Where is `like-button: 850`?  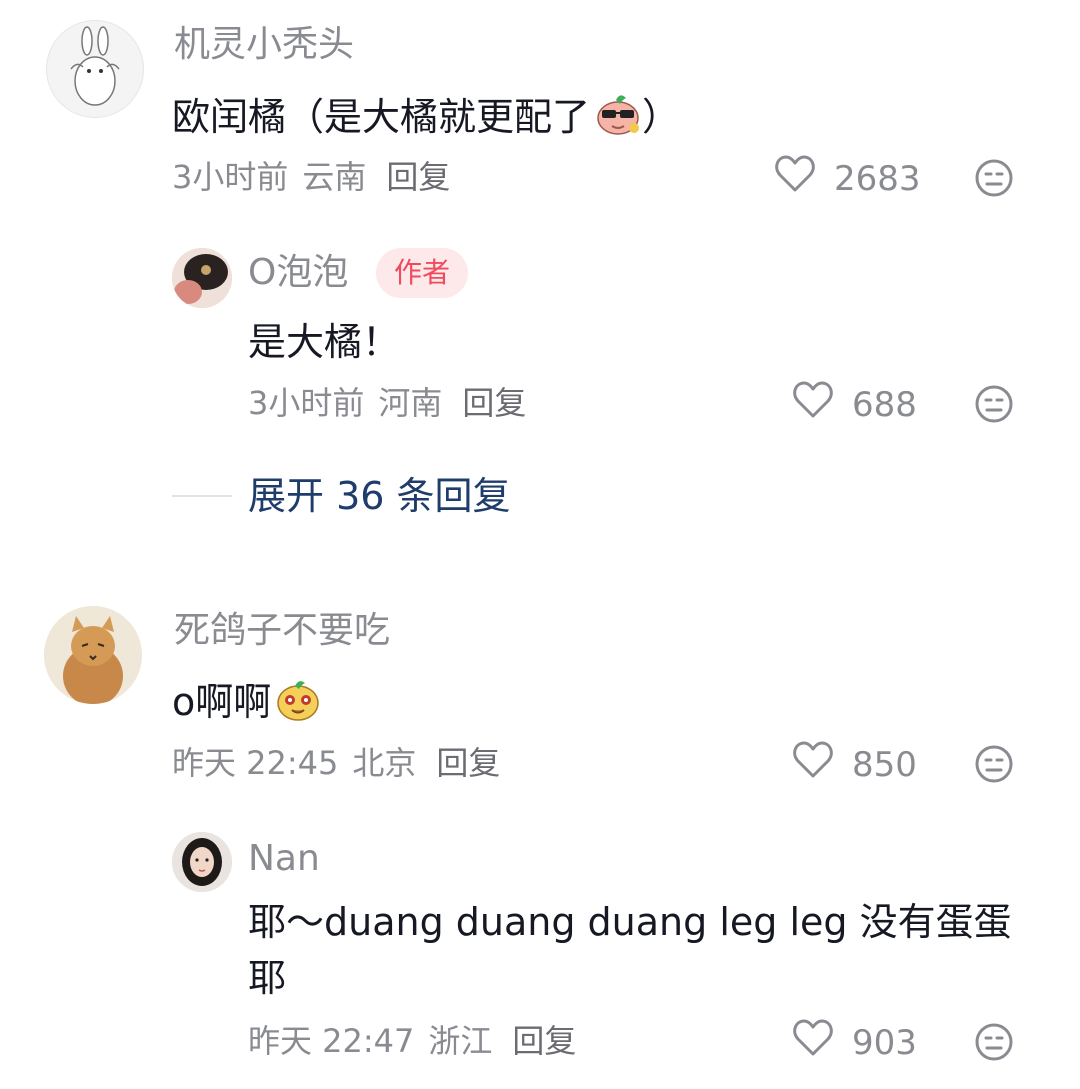
like-button: 850 is located at coordinates (854, 764).